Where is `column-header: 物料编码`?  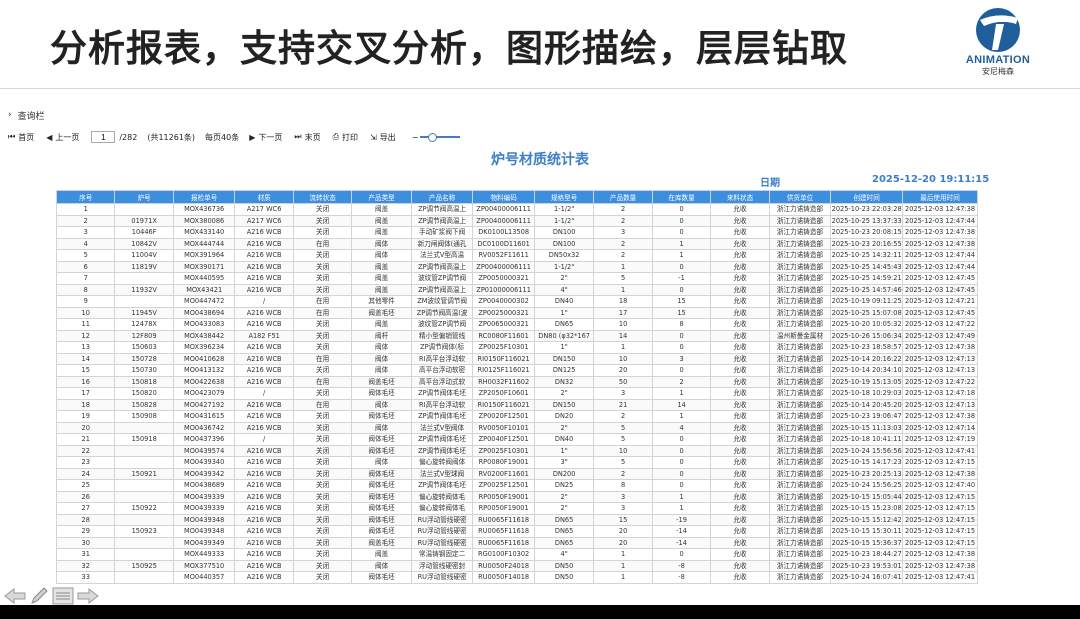 column-header: 物料编码 is located at coordinates (503, 197).